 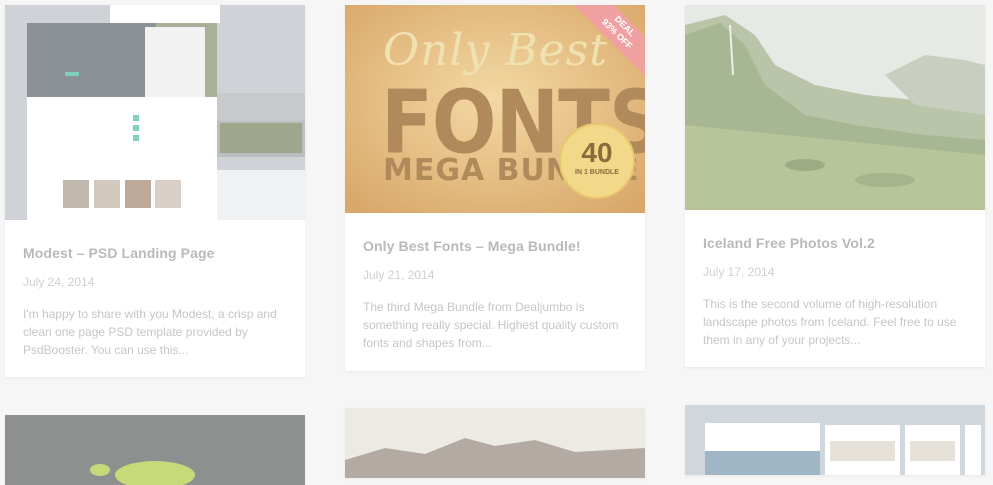 I want to click on post-thumbnail-iceland, so click(x=835, y=107).